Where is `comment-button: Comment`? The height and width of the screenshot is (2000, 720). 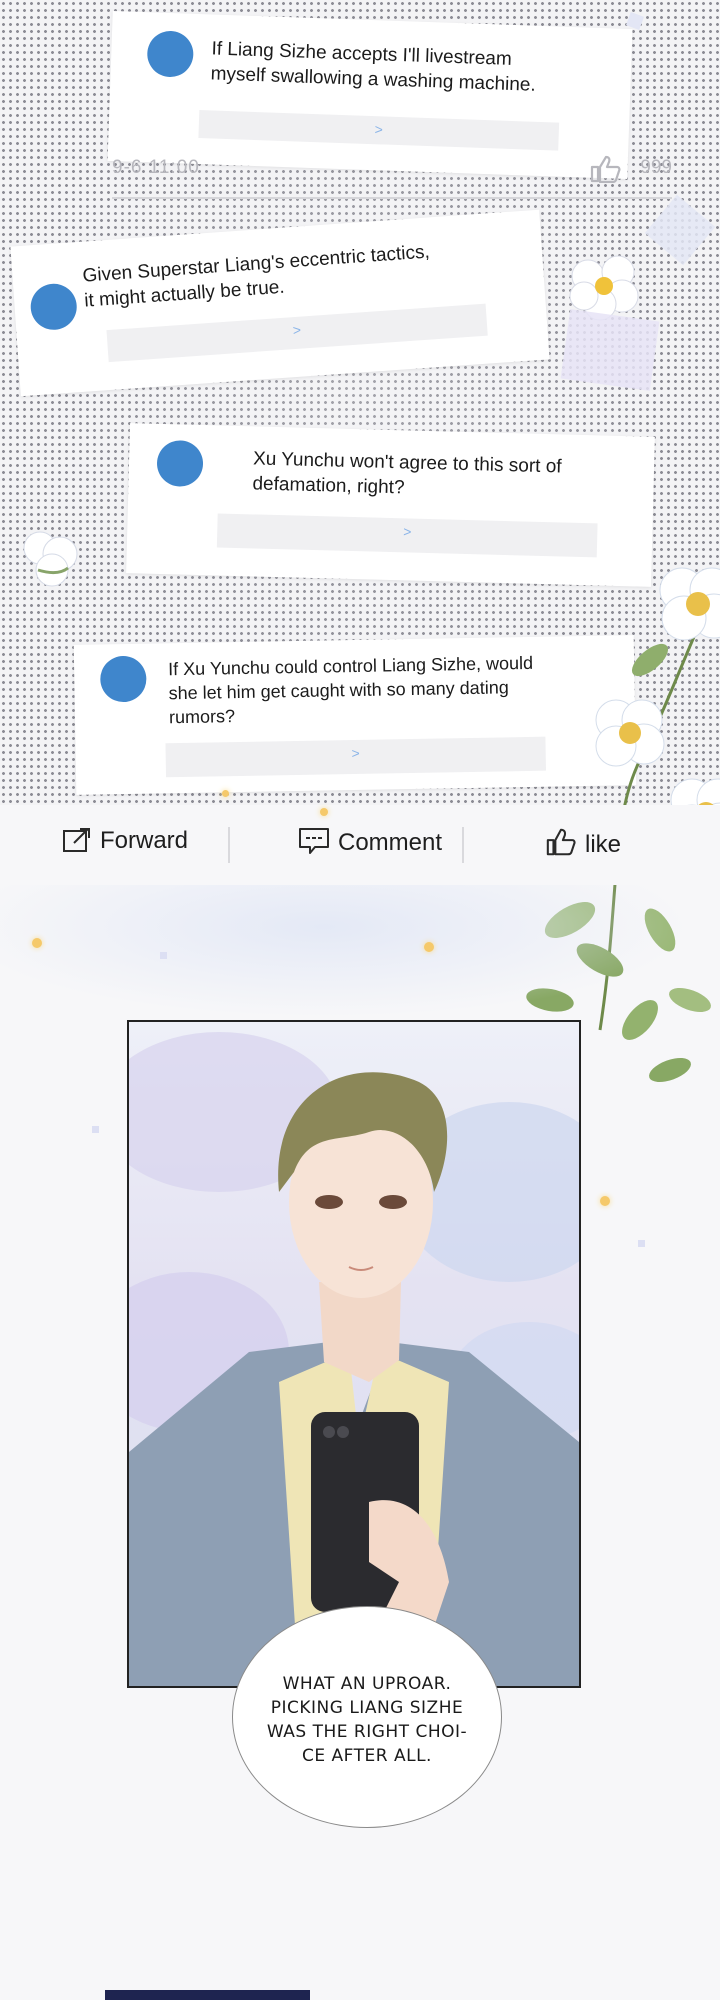
comment-button: Comment is located at coordinates (370, 842).